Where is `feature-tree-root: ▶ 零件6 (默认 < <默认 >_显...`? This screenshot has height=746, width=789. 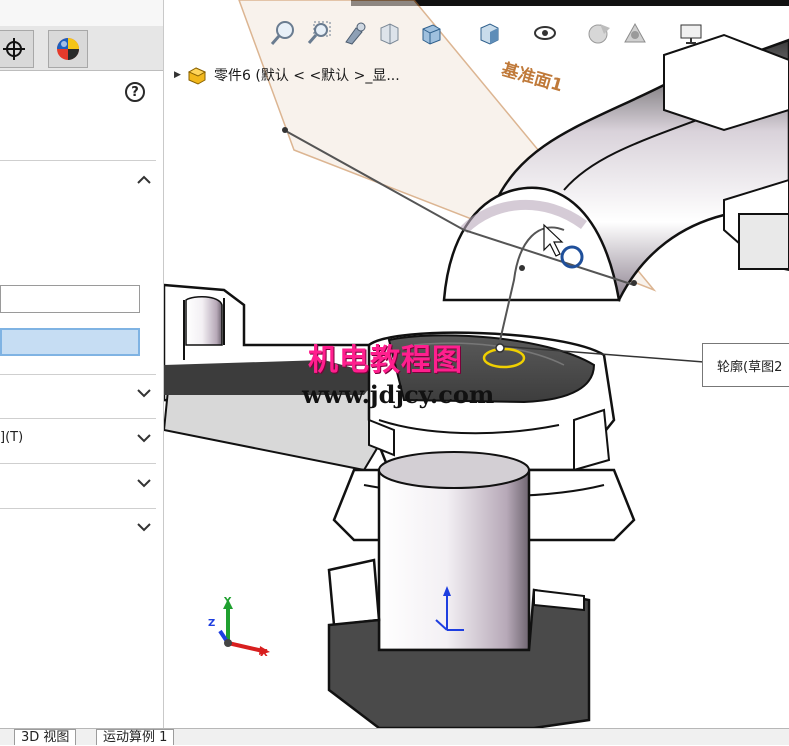
feature-tree-root: ▶ 零件6 (默认 < <默认 >_显... is located at coordinates (287, 75).